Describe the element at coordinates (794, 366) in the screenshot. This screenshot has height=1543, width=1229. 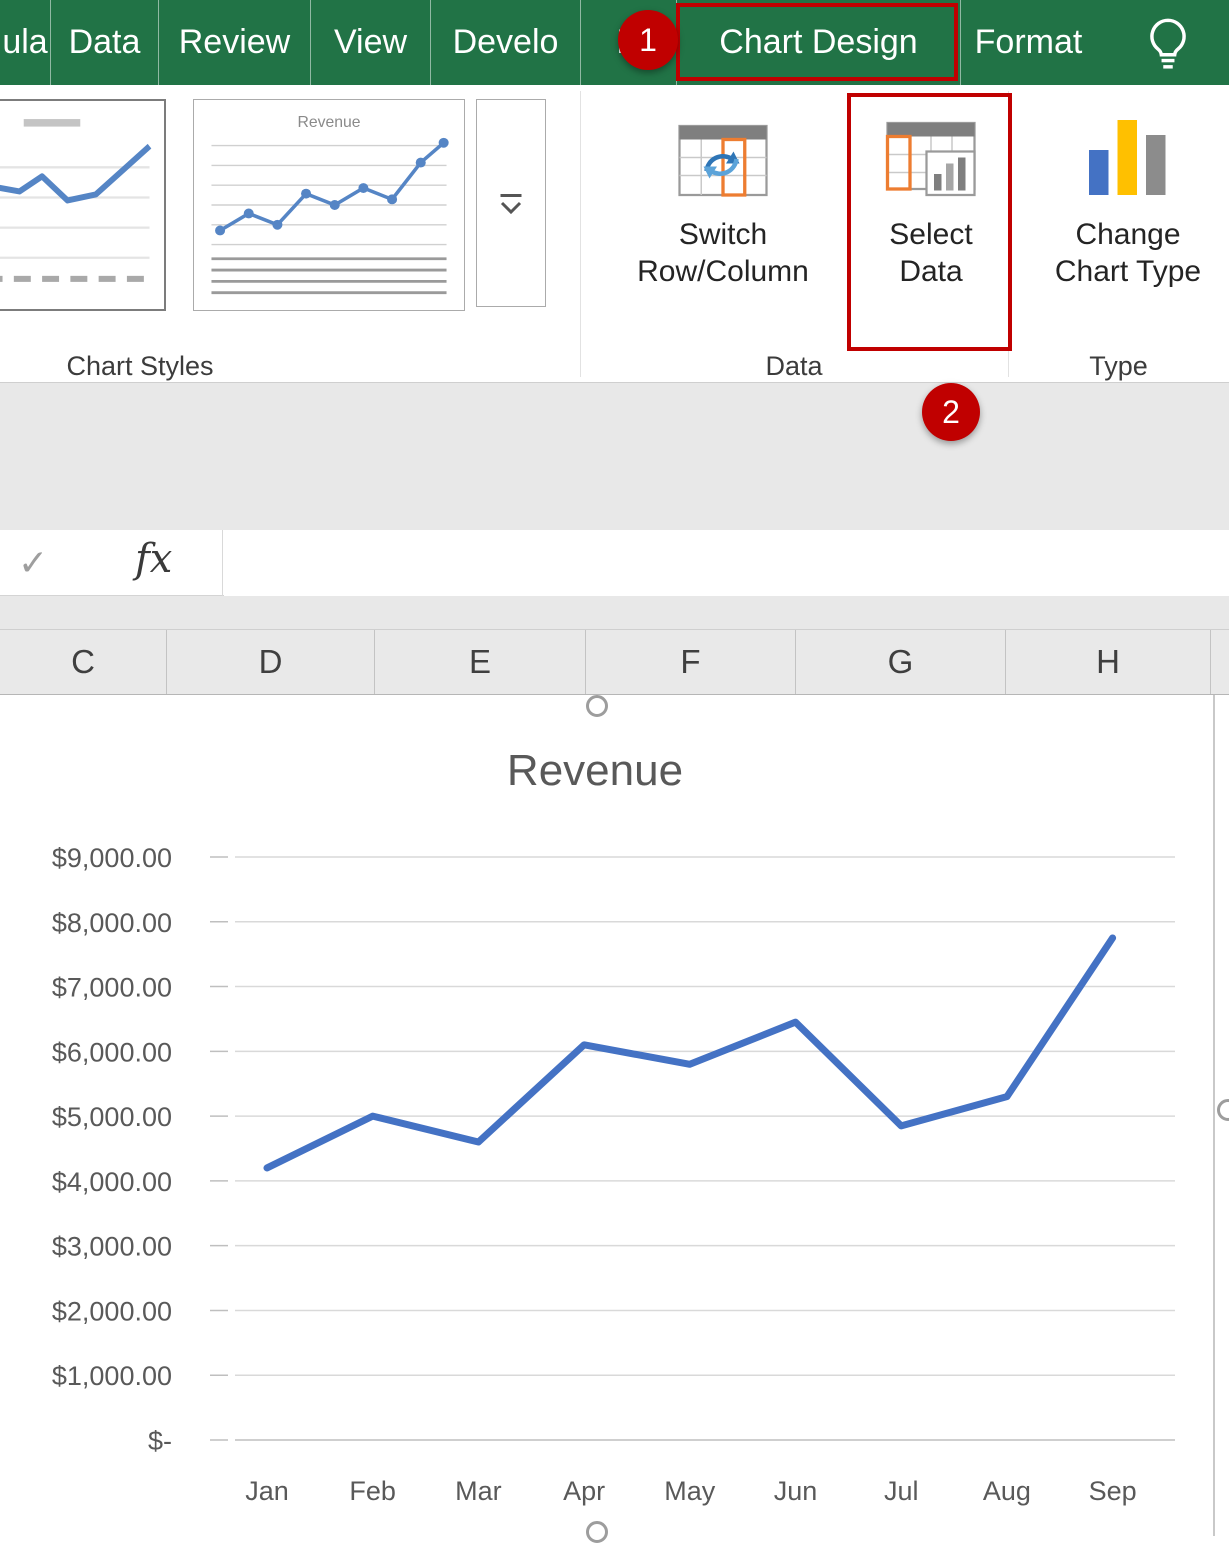
I see `group-label-data: Data` at that location.